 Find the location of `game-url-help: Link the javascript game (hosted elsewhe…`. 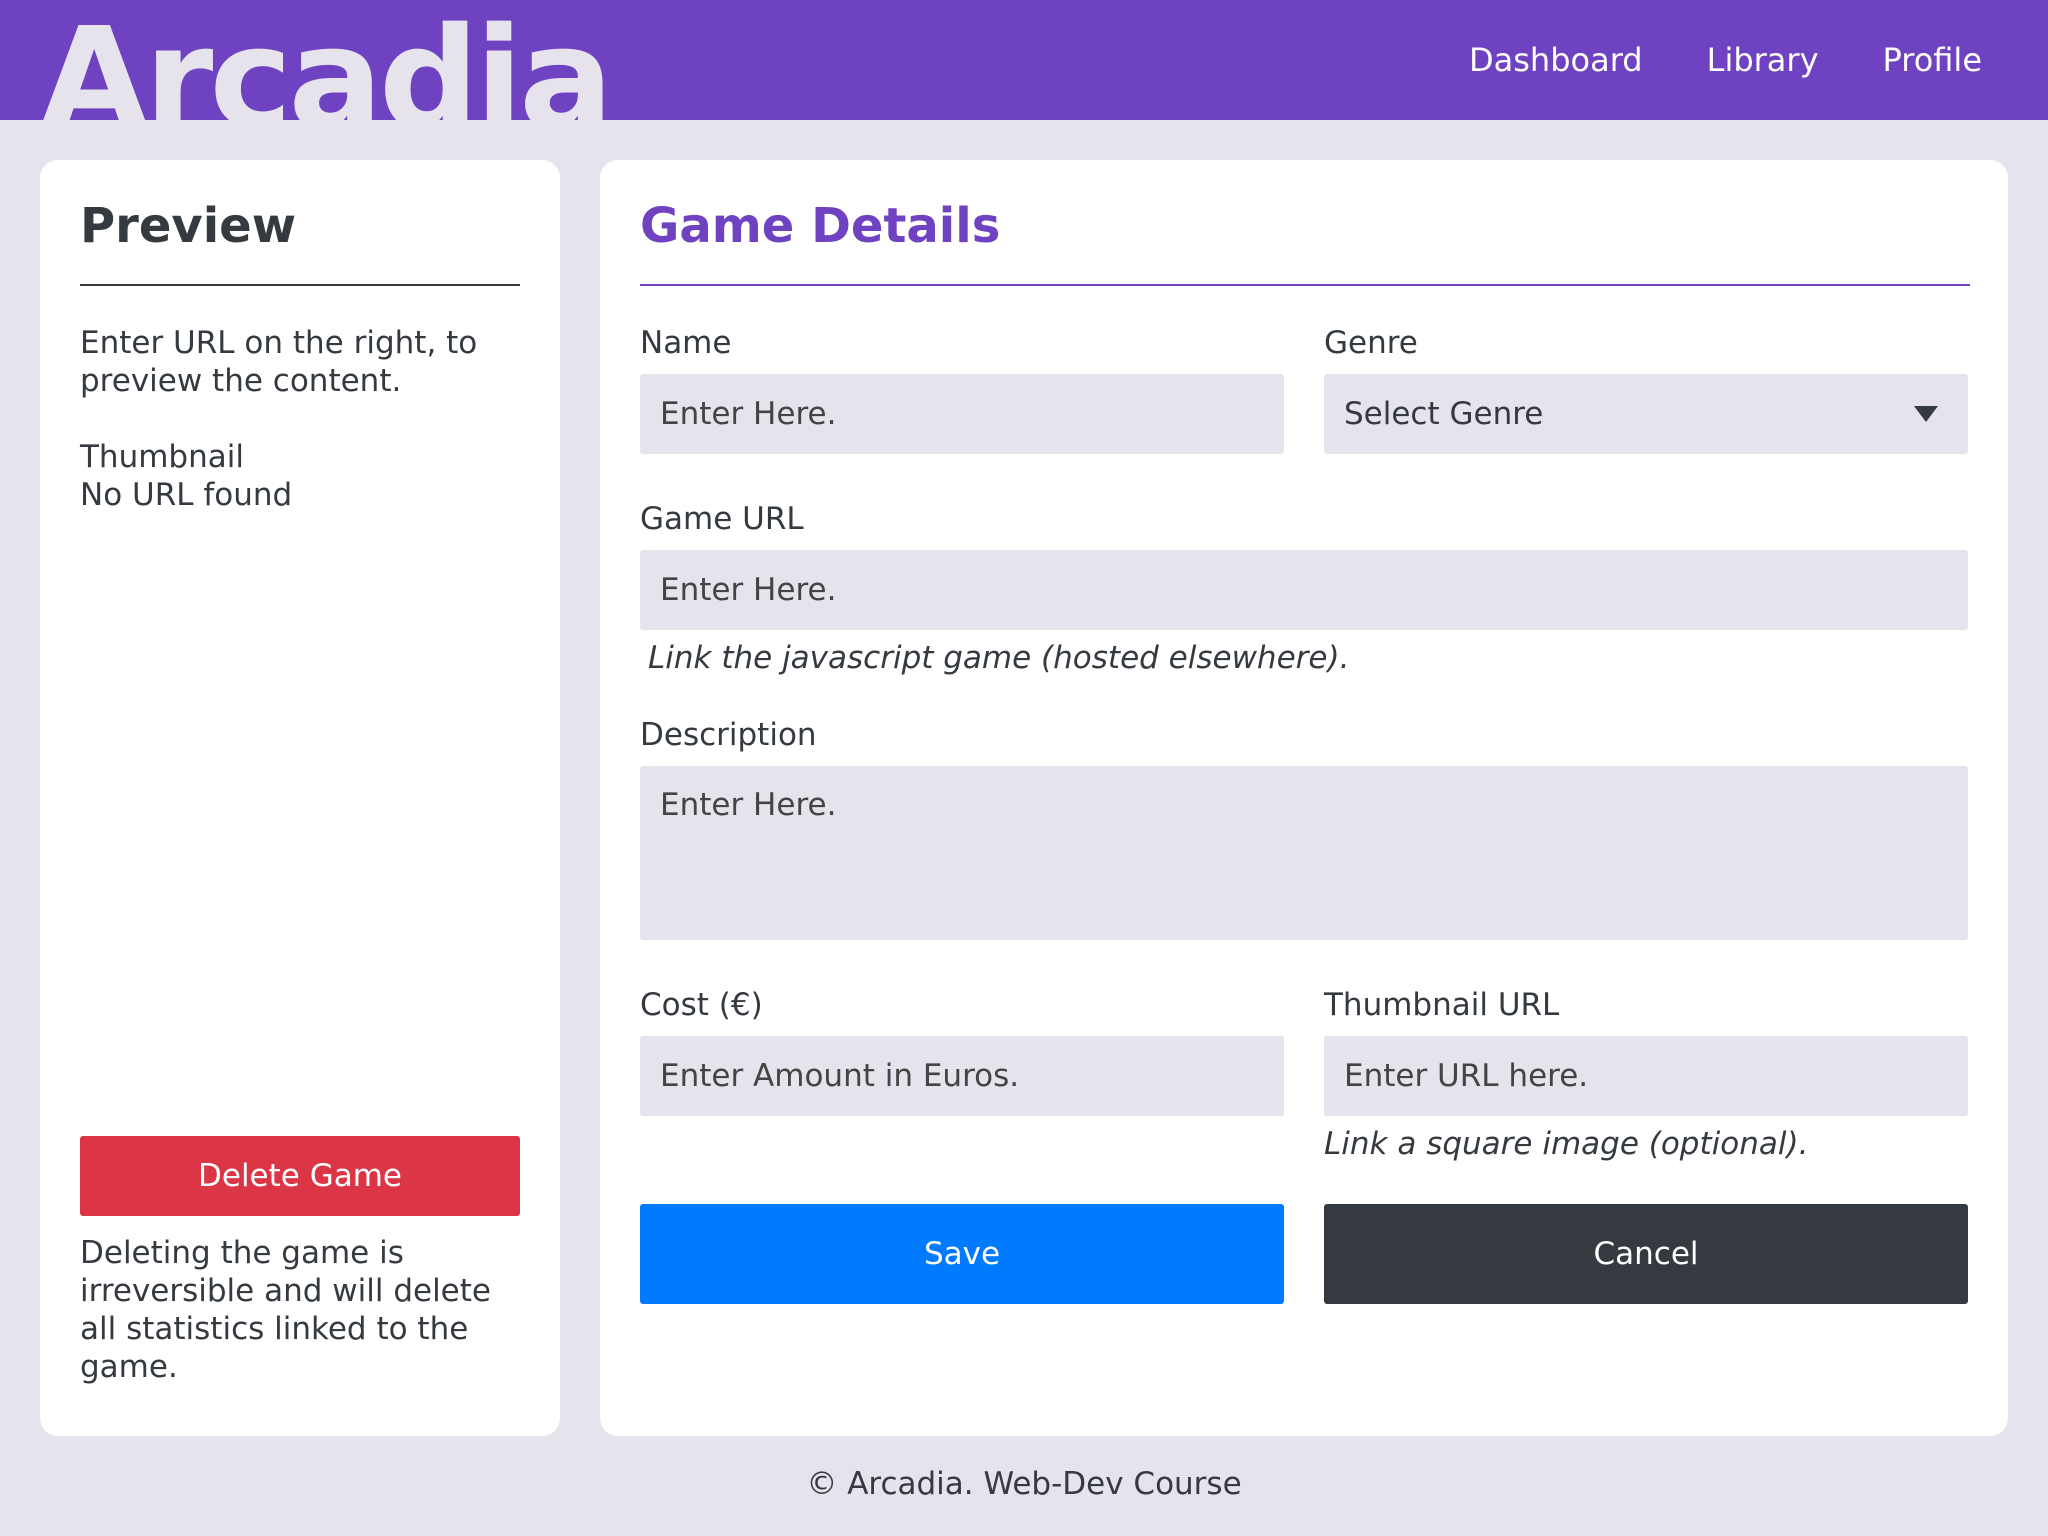

game-url-help: Link the javascript game (hosted elsewhe… is located at coordinates (999, 658).